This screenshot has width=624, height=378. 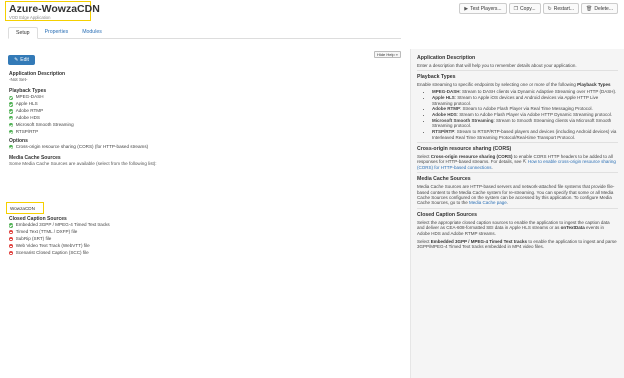 I want to click on caption-source-item-label: Embedded 3GPP / MPEG-4 Timed Text tracks, so click(x=62, y=224).